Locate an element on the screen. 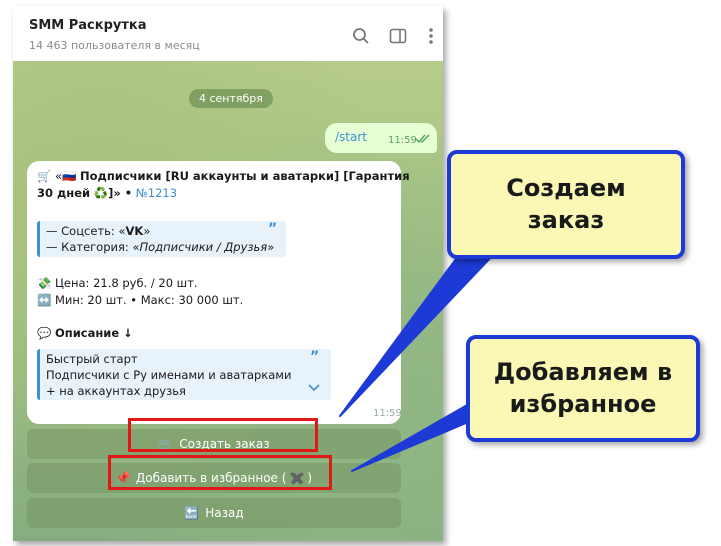 This screenshot has width=721, height=546. callout-create-order: Создаем заказ is located at coordinates (566, 204).